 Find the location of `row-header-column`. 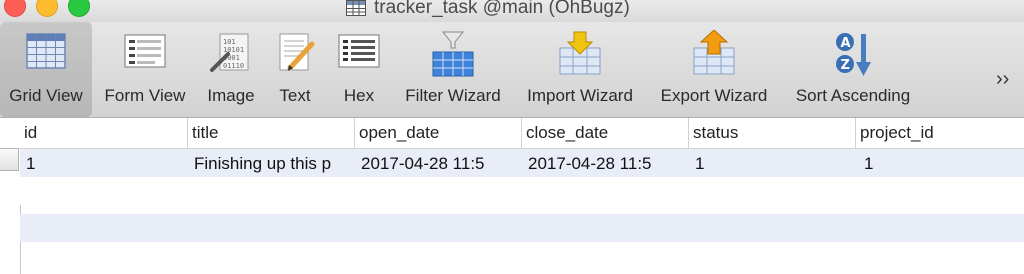

row-header-column is located at coordinates (10, 196).